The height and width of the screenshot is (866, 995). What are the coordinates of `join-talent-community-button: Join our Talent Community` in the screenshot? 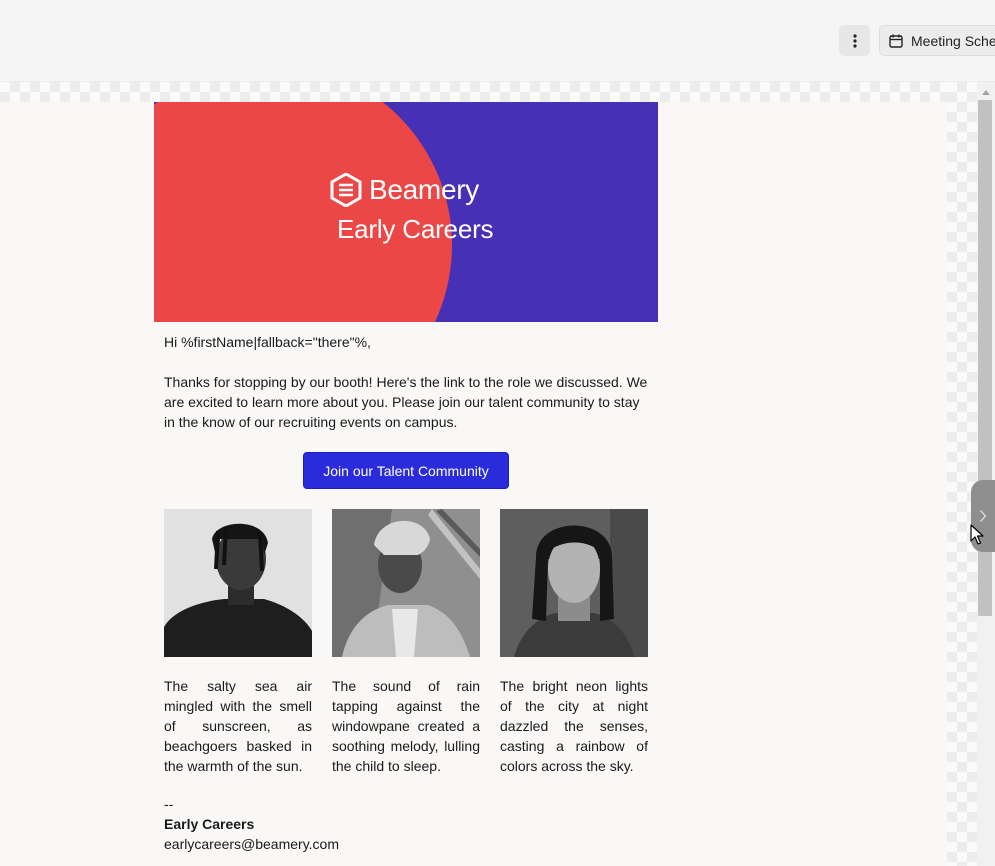 It's located at (406, 470).